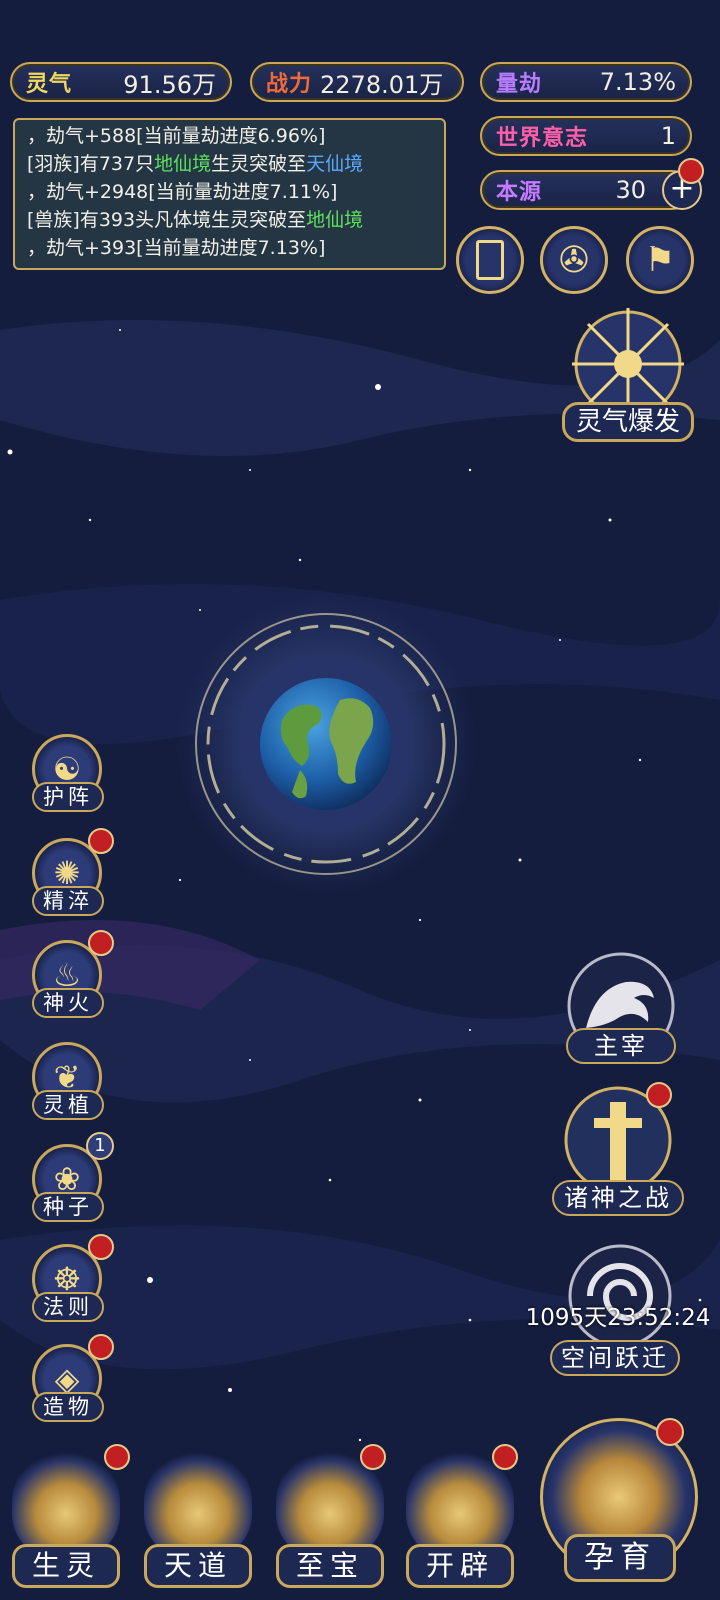 The height and width of the screenshot is (1600, 720). I want to click on zhanli-value: 2278.01万, so click(382, 84).